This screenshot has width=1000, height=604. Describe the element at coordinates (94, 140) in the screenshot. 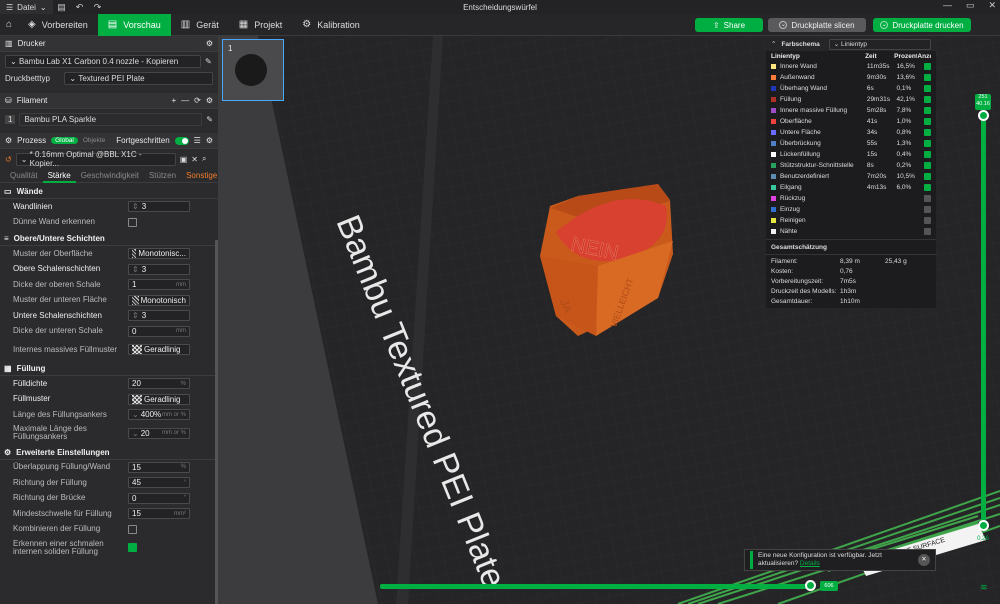

I see `objects-toggle: Objekte` at that location.